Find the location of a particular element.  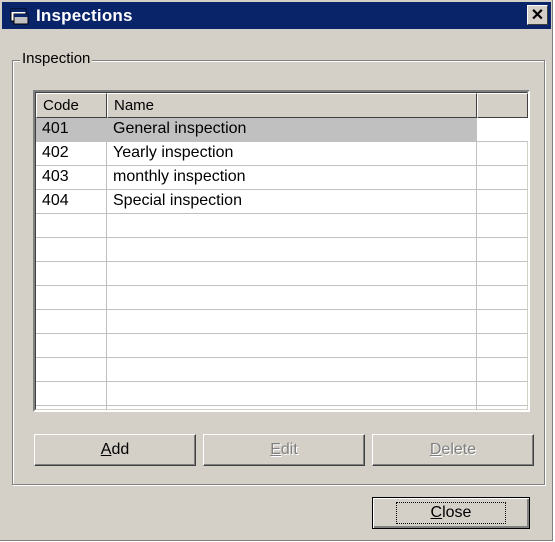

table-row: 403 monthly inspection is located at coordinates (282, 178).